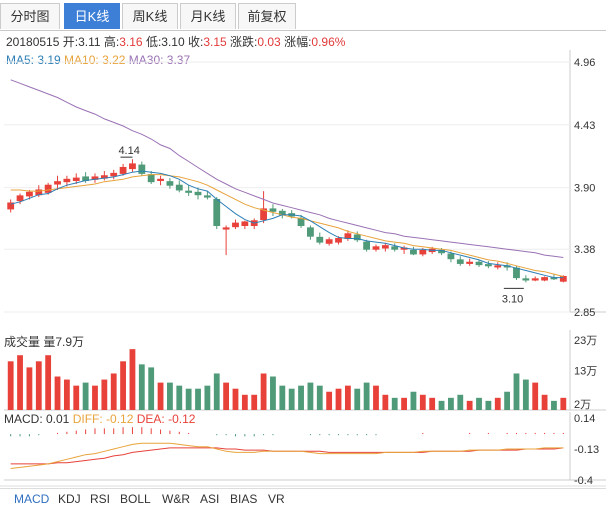  What do you see at coordinates (128, 151) in the screenshot?
I see `high-annotation: 4.14` at bounding box center [128, 151].